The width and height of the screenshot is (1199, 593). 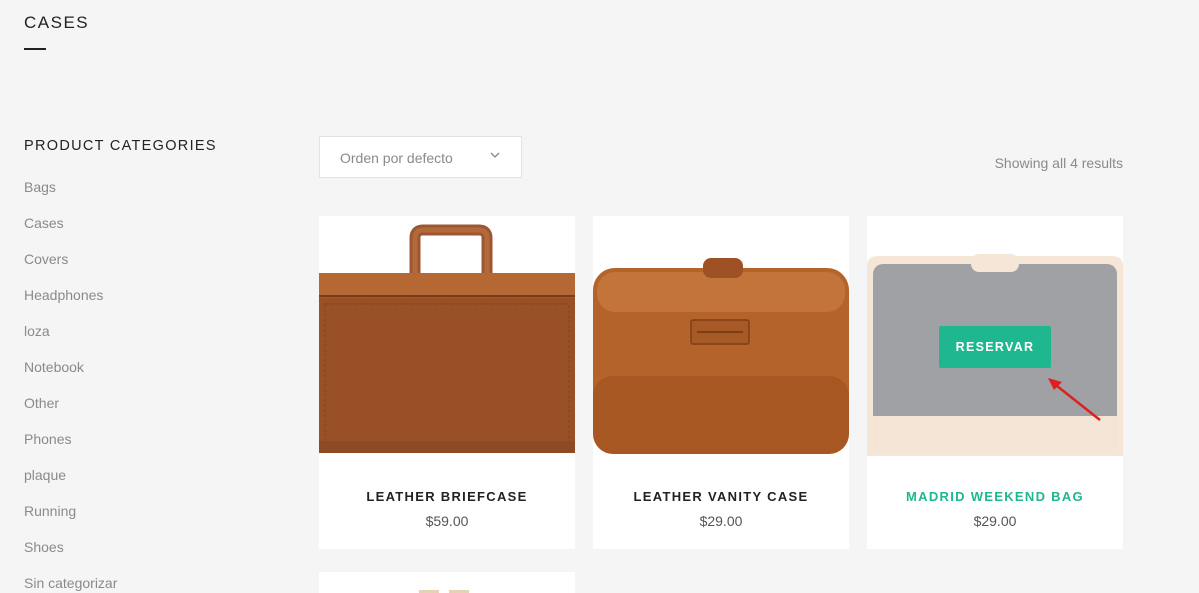 What do you see at coordinates (70, 195) in the screenshot?
I see `category-item-bags: Bags` at bounding box center [70, 195].